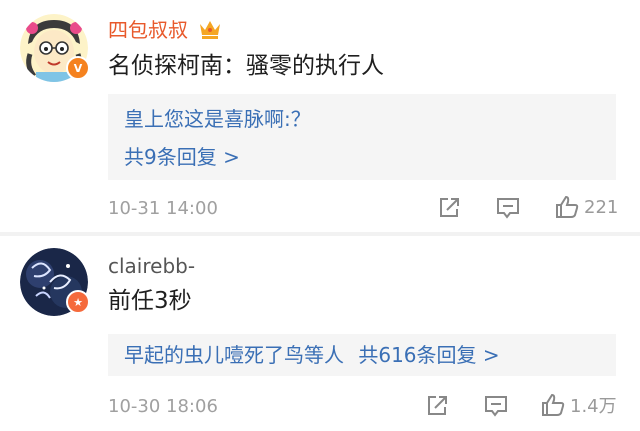  What do you see at coordinates (150, 301) in the screenshot?
I see `comment-text: 前任3秒` at bounding box center [150, 301].